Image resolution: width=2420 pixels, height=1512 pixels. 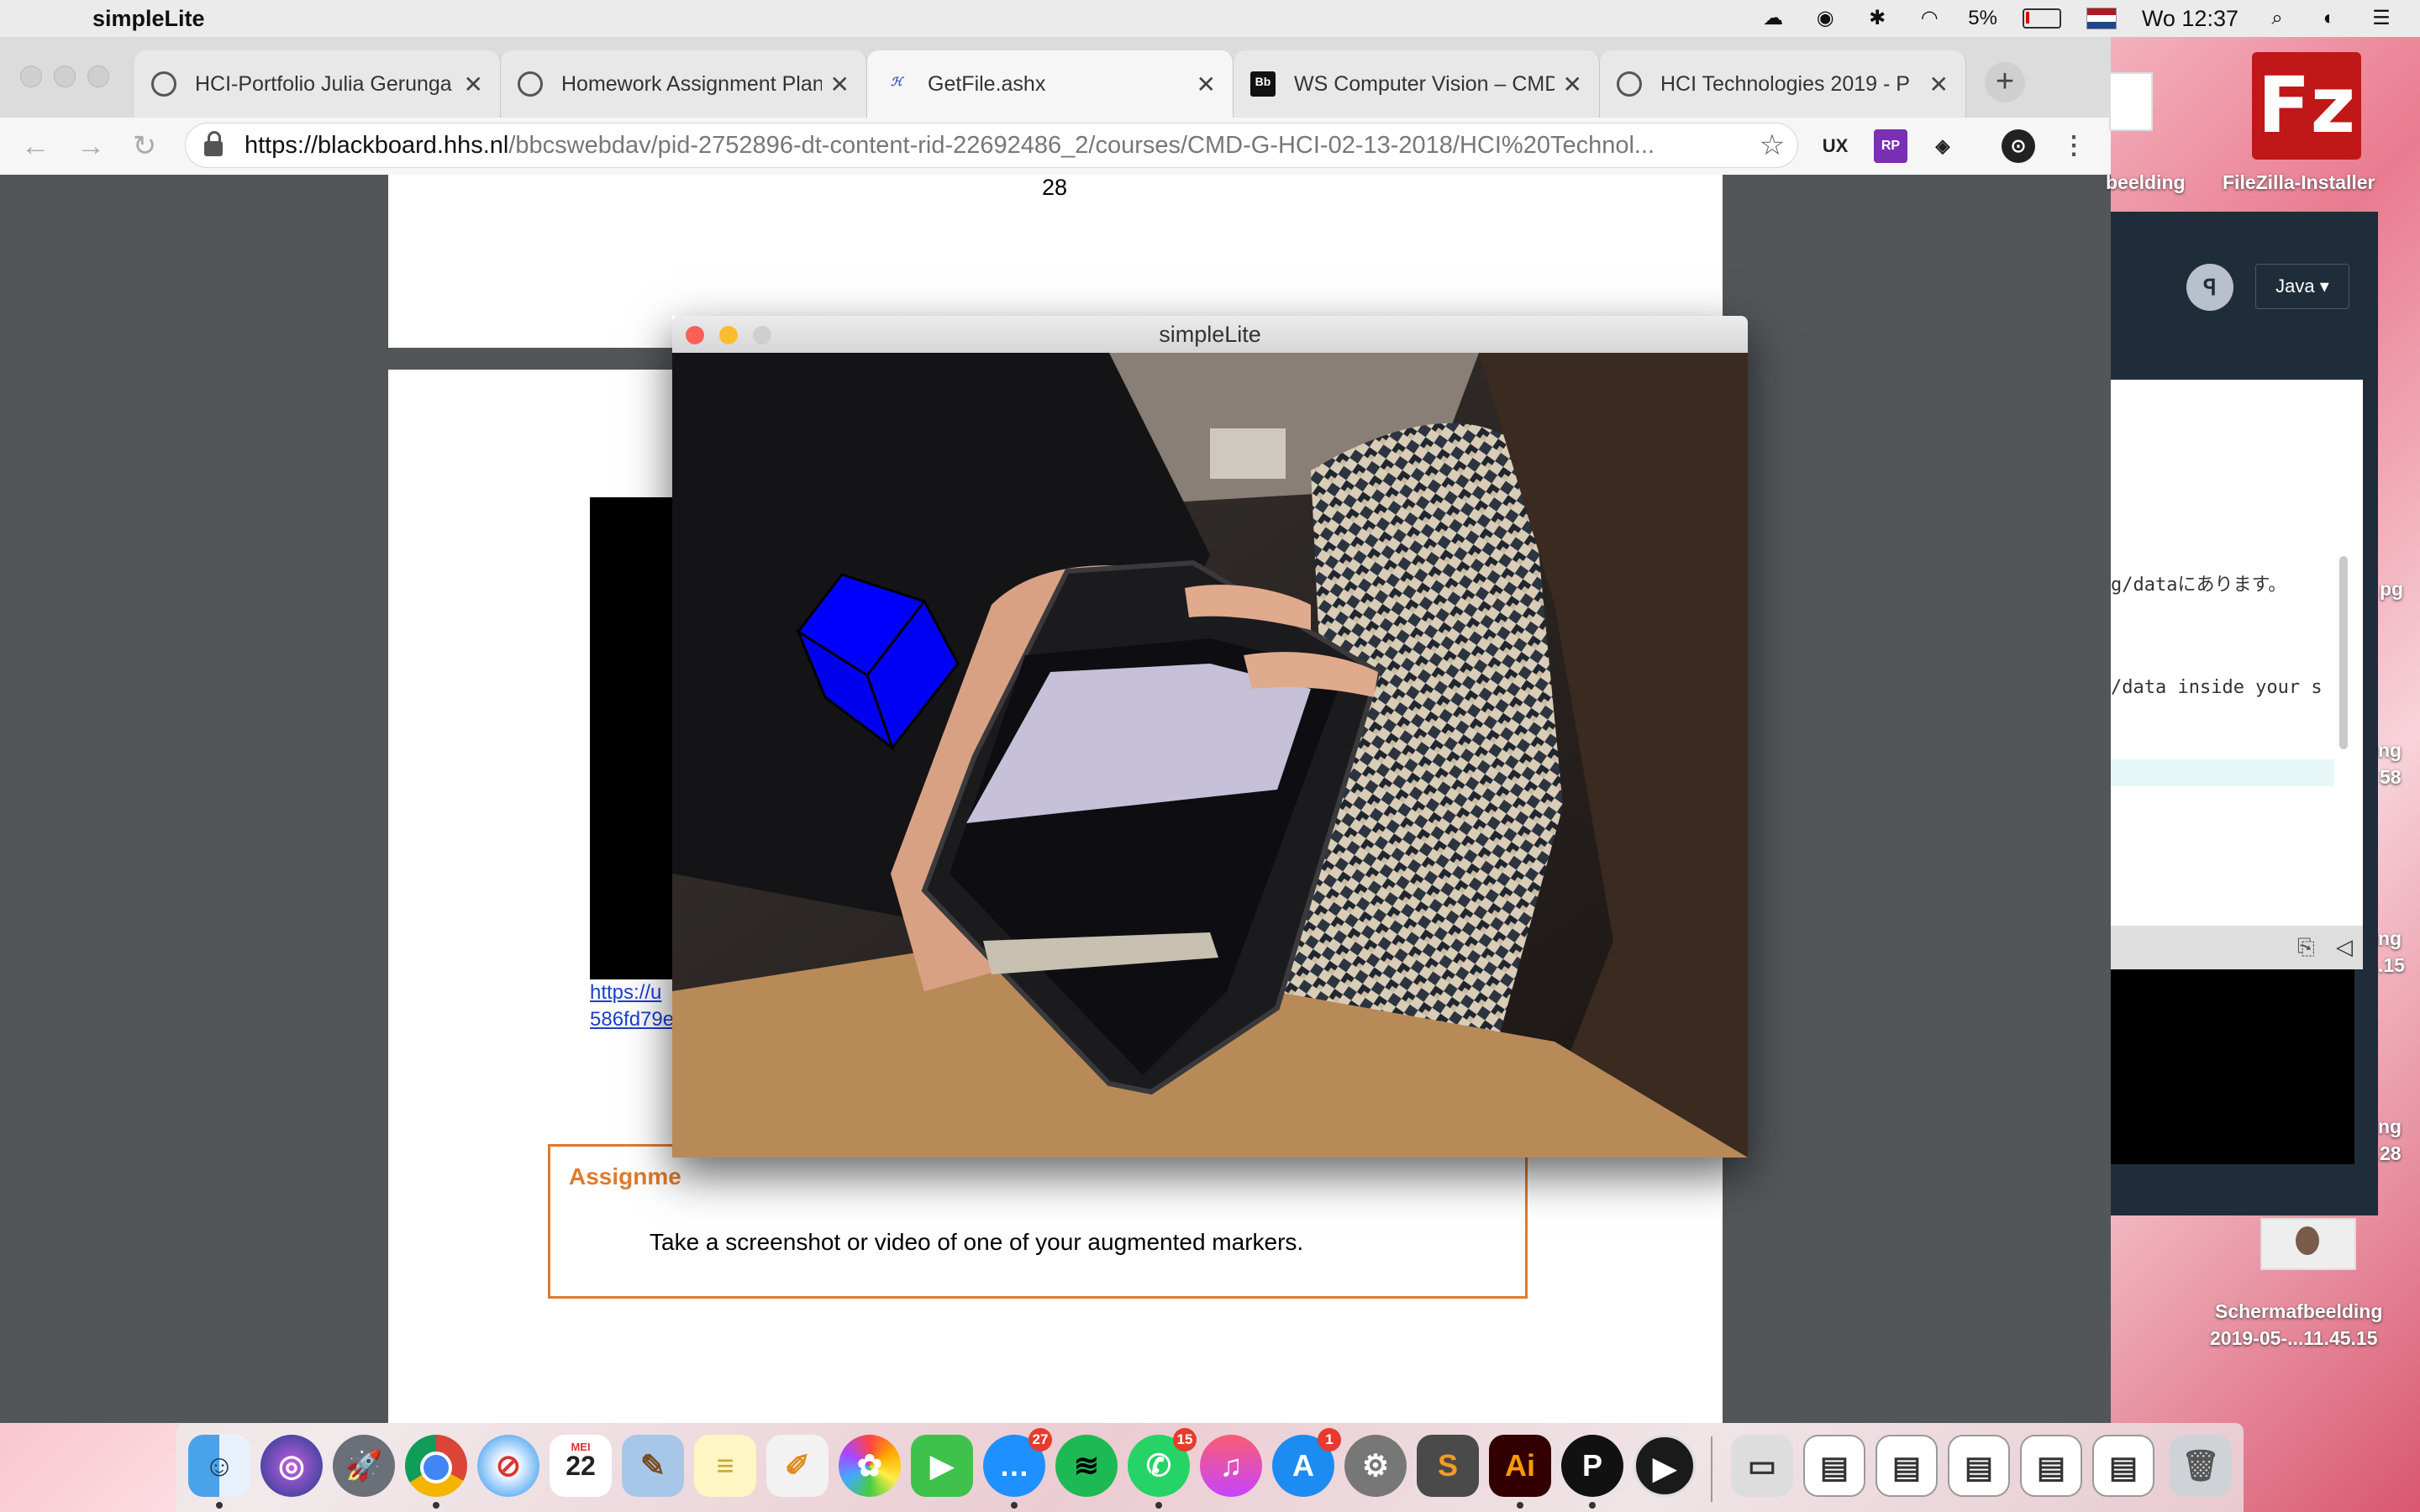 What do you see at coordinates (364, 1466) in the screenshot?
I see `launchpad-icon: 🚀` at bounding box center [364, 1466].